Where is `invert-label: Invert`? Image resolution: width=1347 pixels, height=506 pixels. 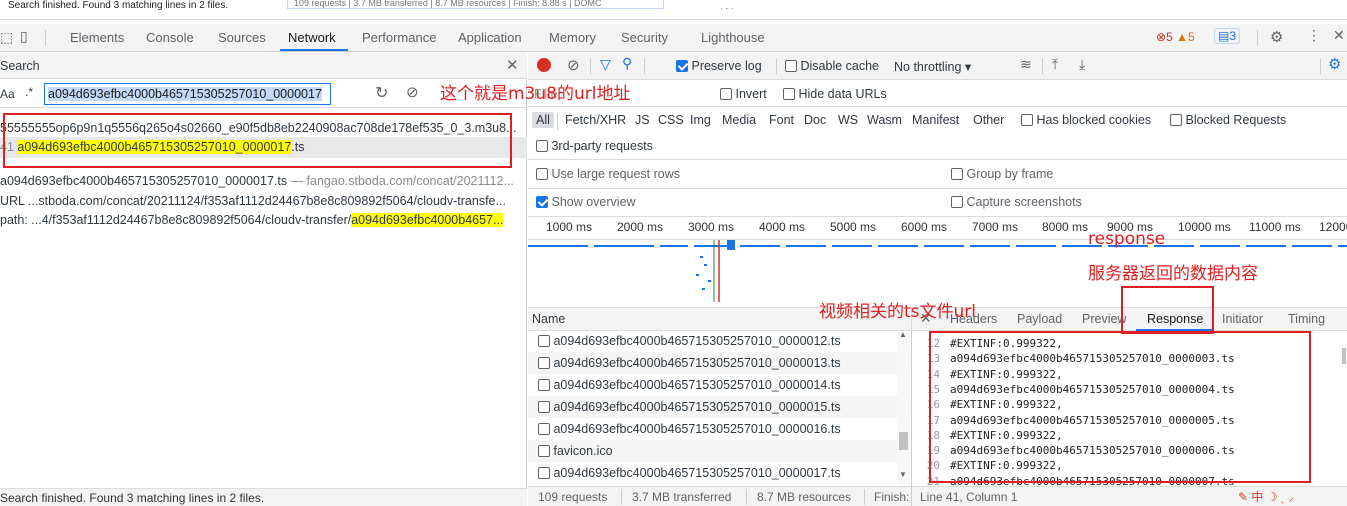
invert-label: Invert is located at coordinates (751, 94).